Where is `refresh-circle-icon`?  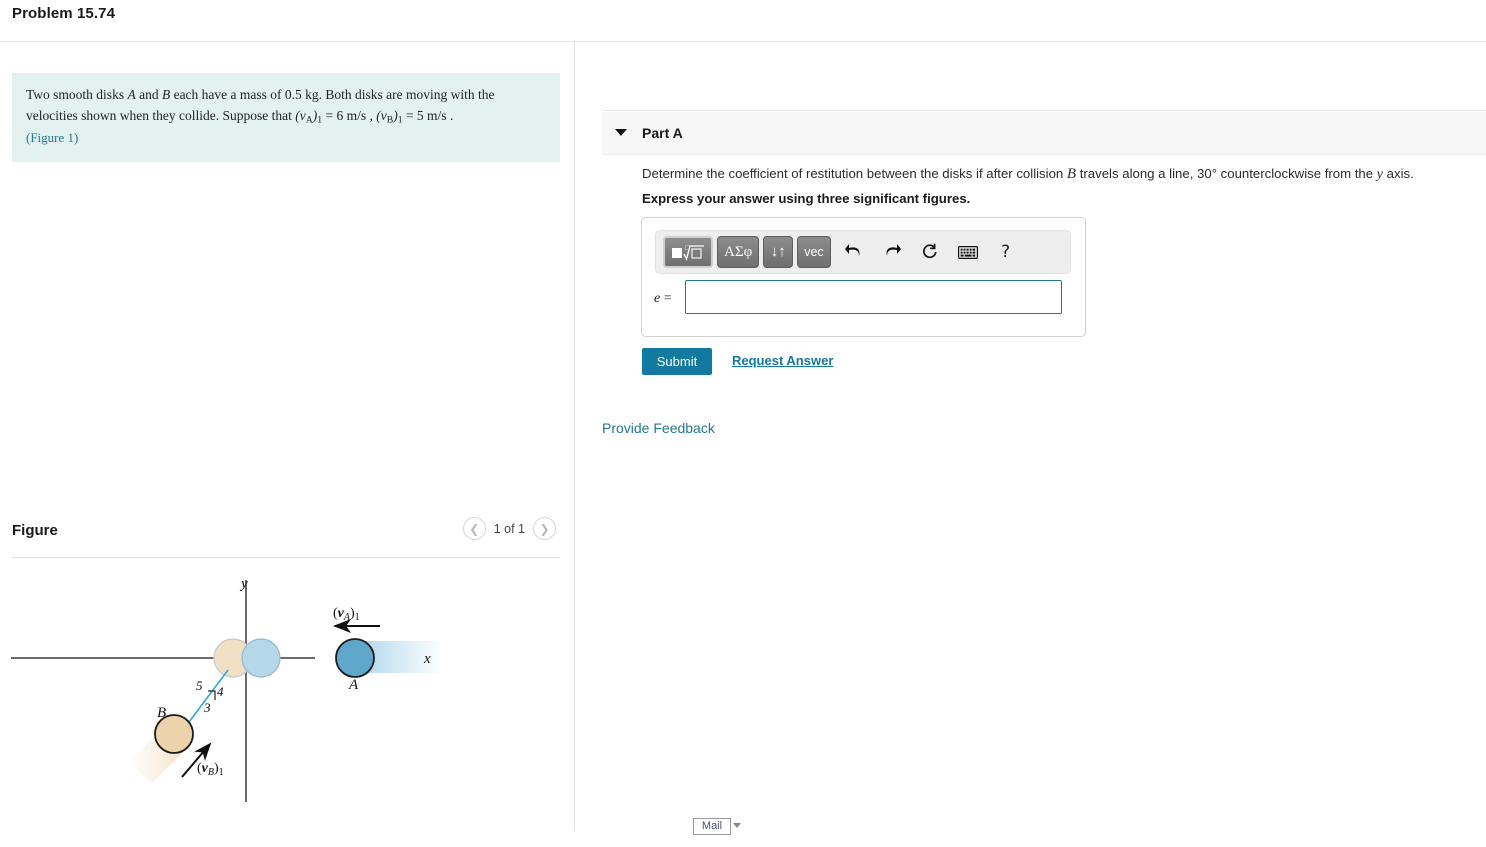 refresh-circle-icon is located at coordinates (930, 252).